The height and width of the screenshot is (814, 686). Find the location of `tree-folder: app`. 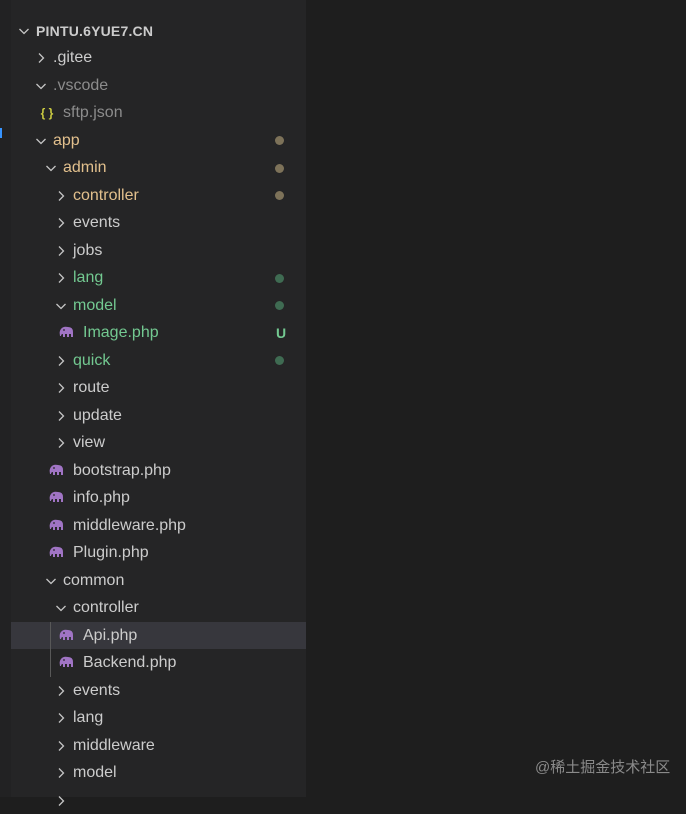

tree-folder: app is located at coordinates (158, 140).